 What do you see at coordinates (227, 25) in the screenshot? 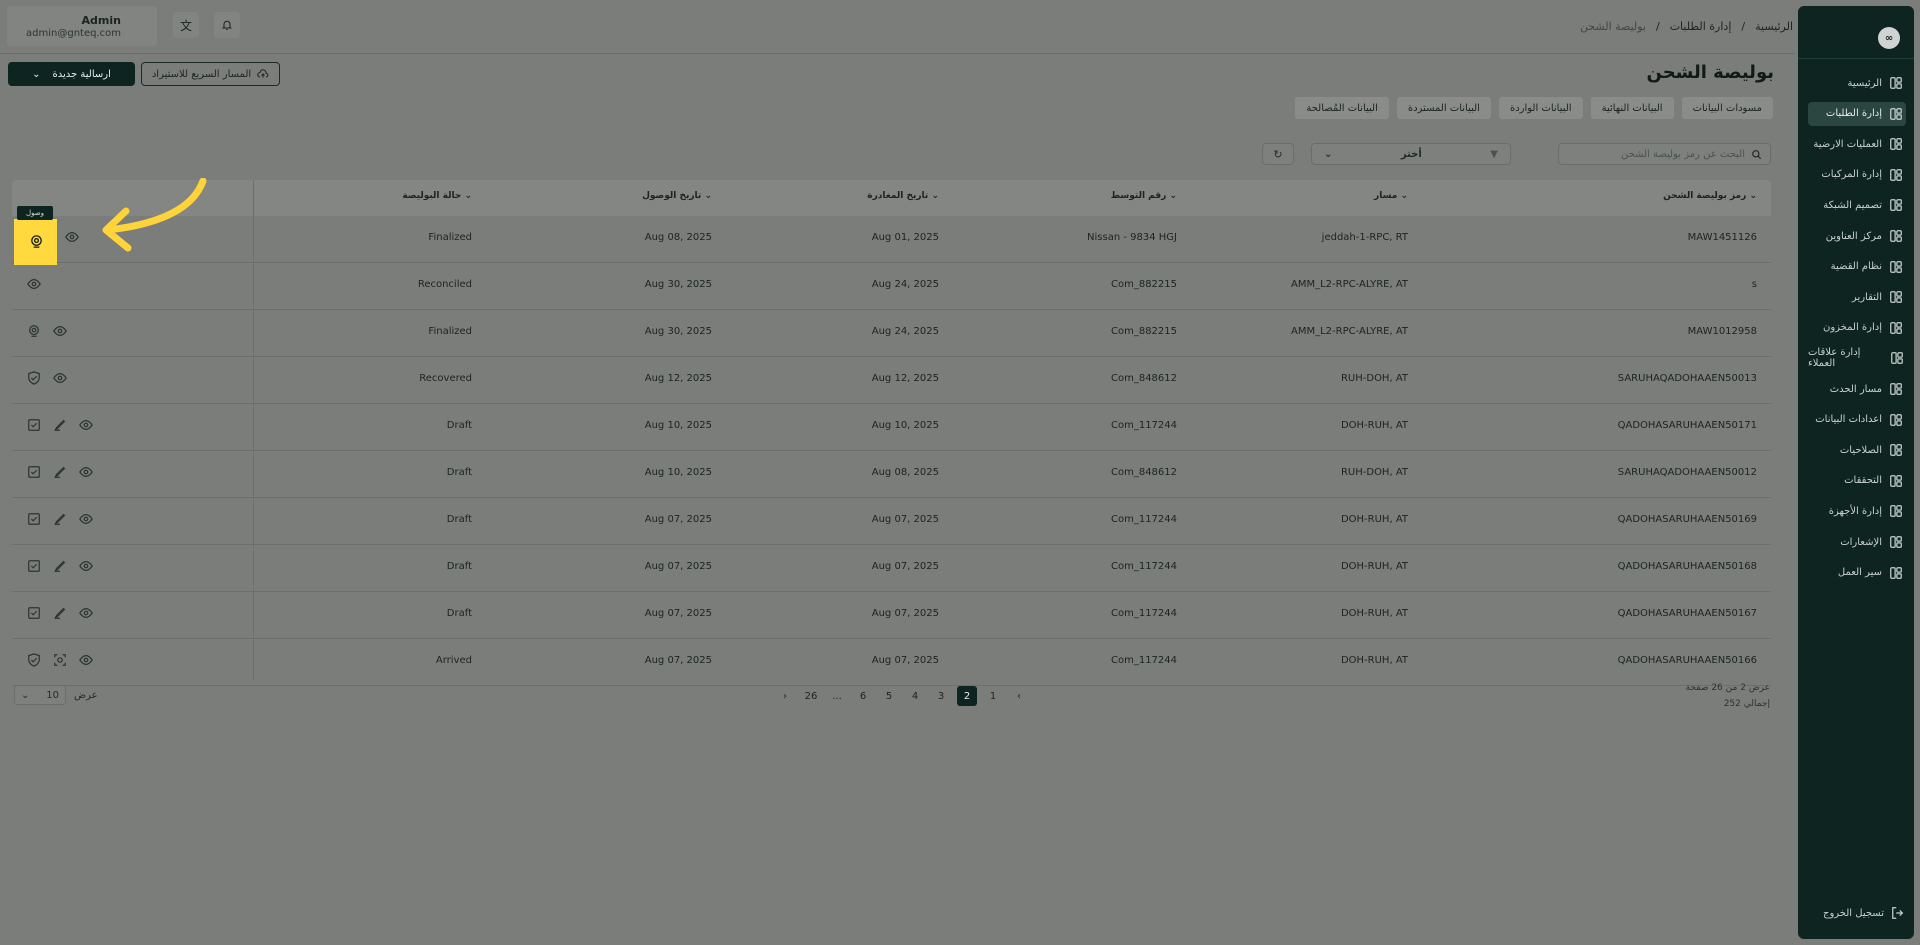
I see `notifications-button` at bounding box center [227, 25].